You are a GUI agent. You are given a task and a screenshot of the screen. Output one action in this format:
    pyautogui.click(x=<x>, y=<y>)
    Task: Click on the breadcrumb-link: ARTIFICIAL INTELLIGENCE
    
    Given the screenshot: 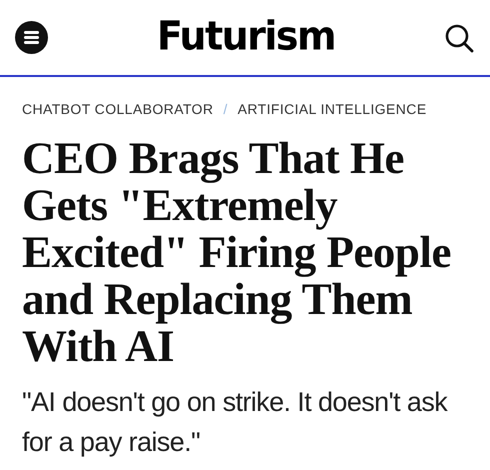 What is the action you would take?
    pyautogui.click(x=332, y=109)
    